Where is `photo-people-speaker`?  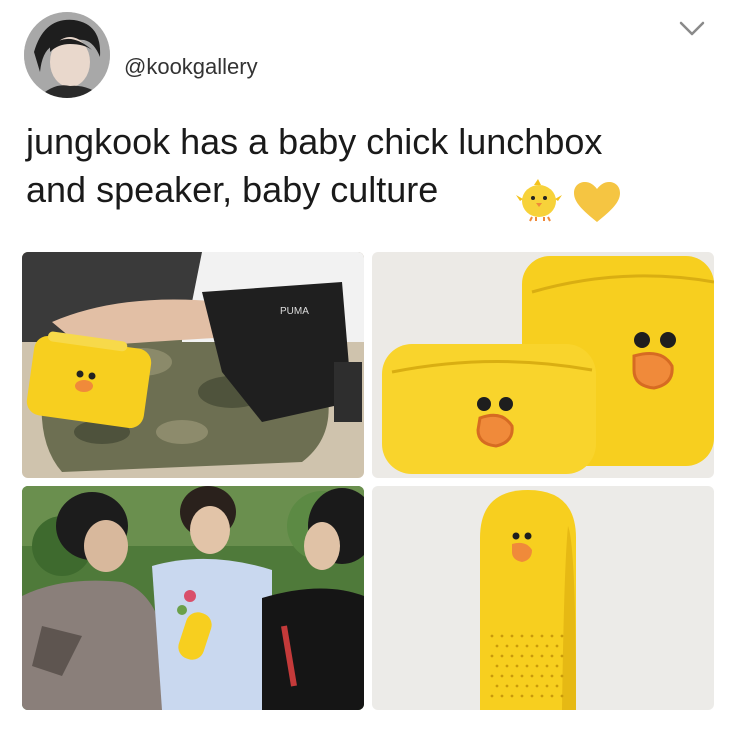 photo-people-speaker is located at coordinates (193, 598).